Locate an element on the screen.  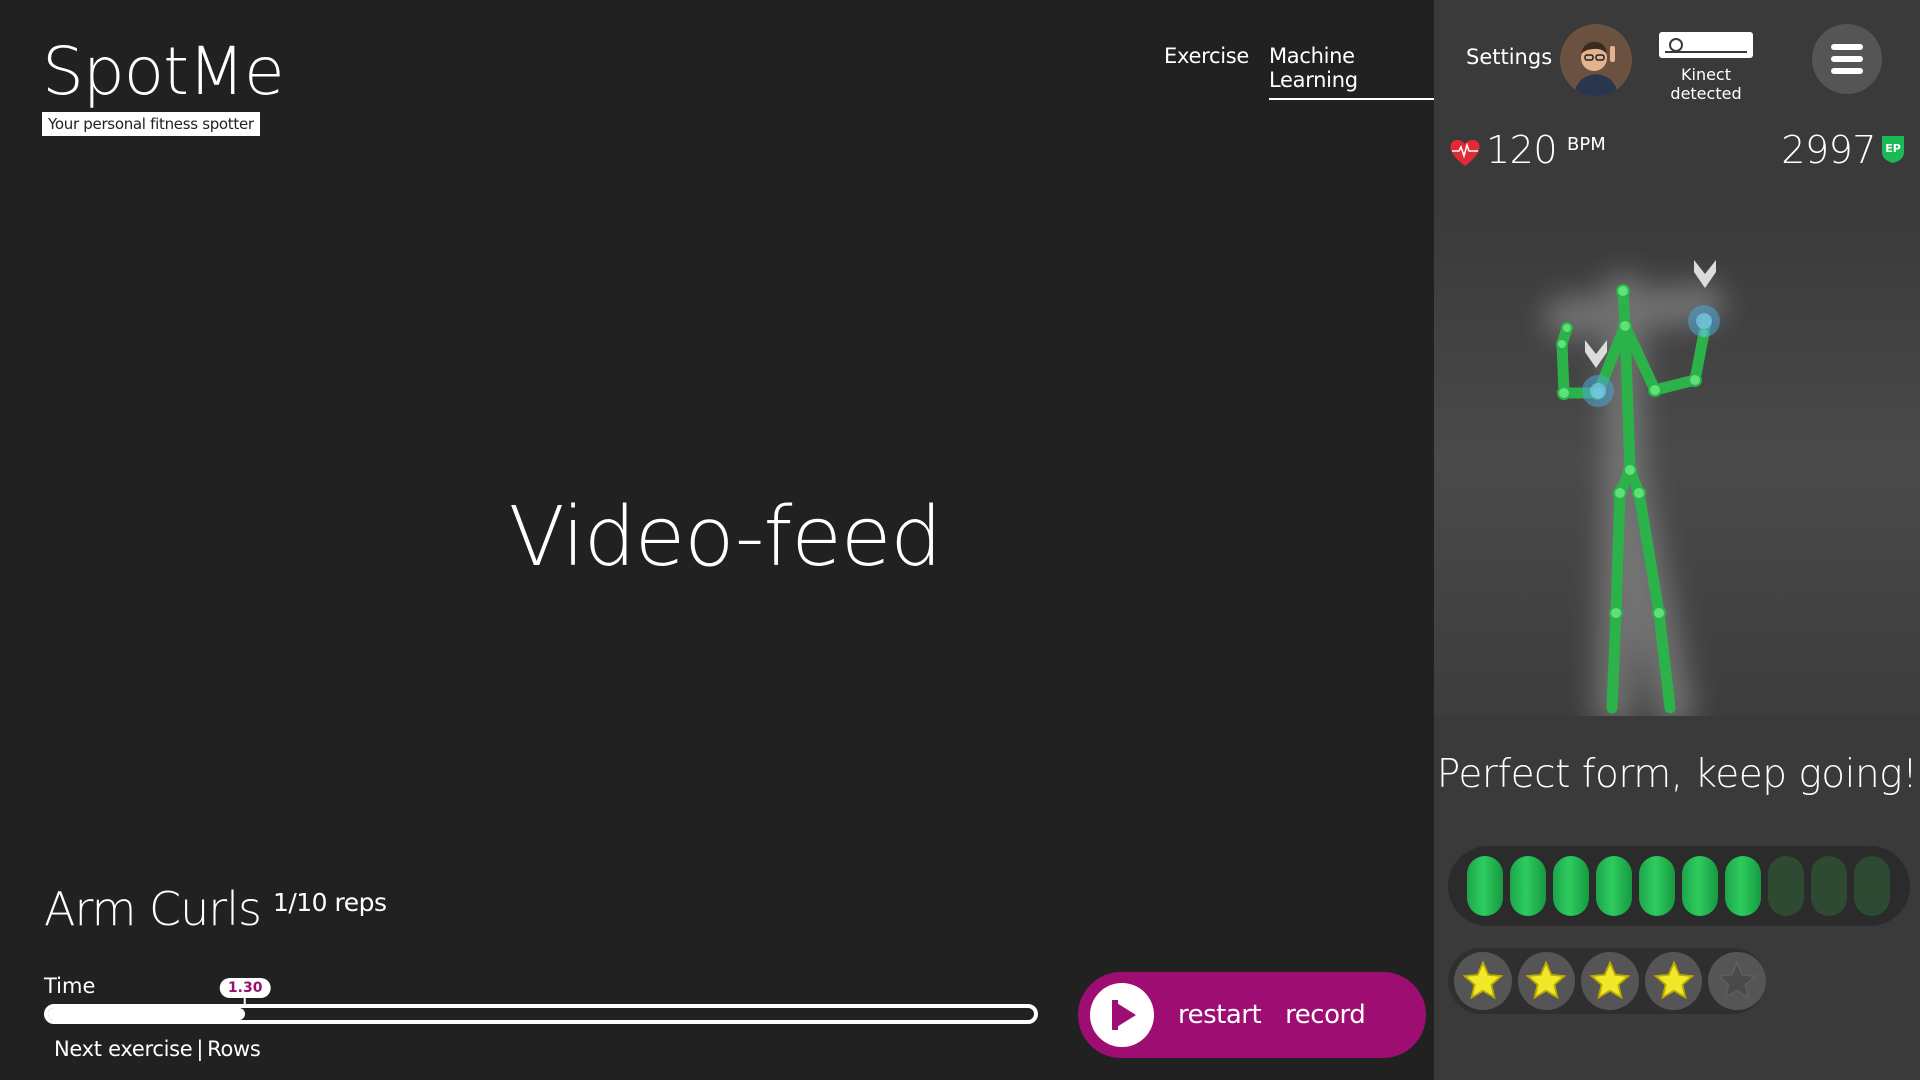
user-avatar is located at coordinates (1596, 60).